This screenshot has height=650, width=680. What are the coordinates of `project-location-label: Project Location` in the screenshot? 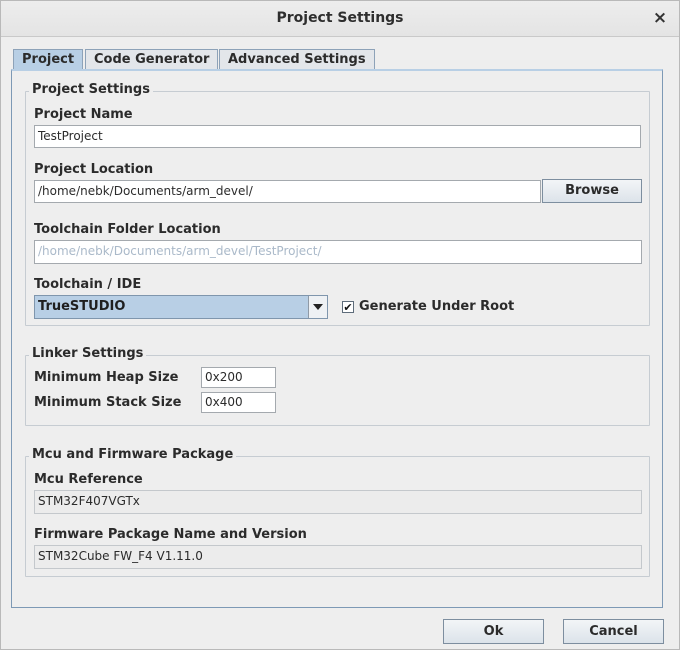 It's located at (94, 169).